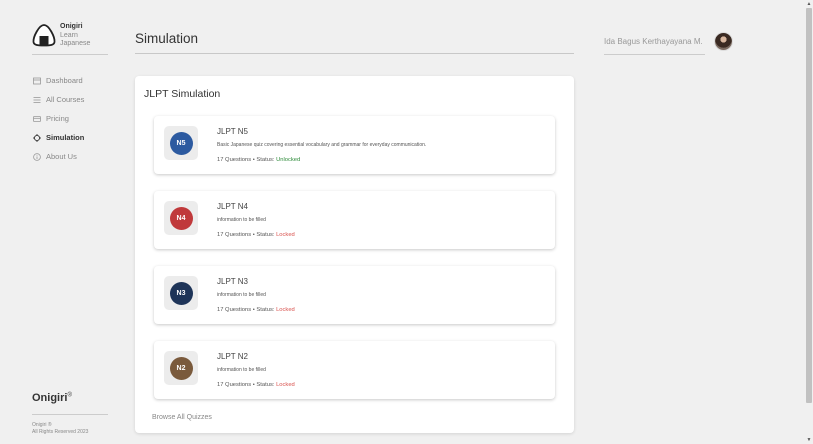  Describe the element at coordinates (723, 41) in the screenshot. I see `avatar` at that location.